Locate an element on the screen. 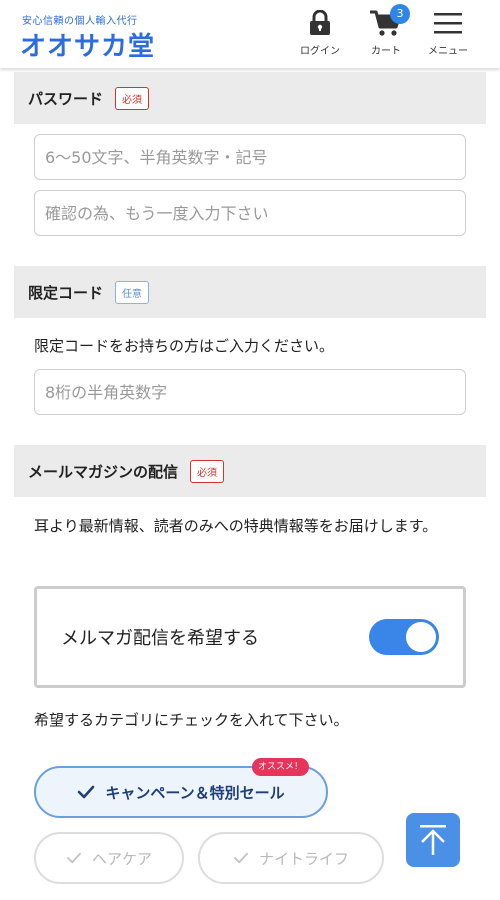 This screenshot has width=500, height=900. password-title: パスワード is located at coordinates (66, 98).